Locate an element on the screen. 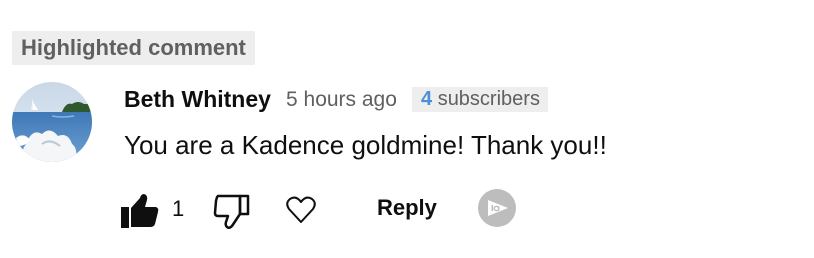 The height and width of the screenshot is (258, 814). ia-badge-button is located at coordinates (497, 208).